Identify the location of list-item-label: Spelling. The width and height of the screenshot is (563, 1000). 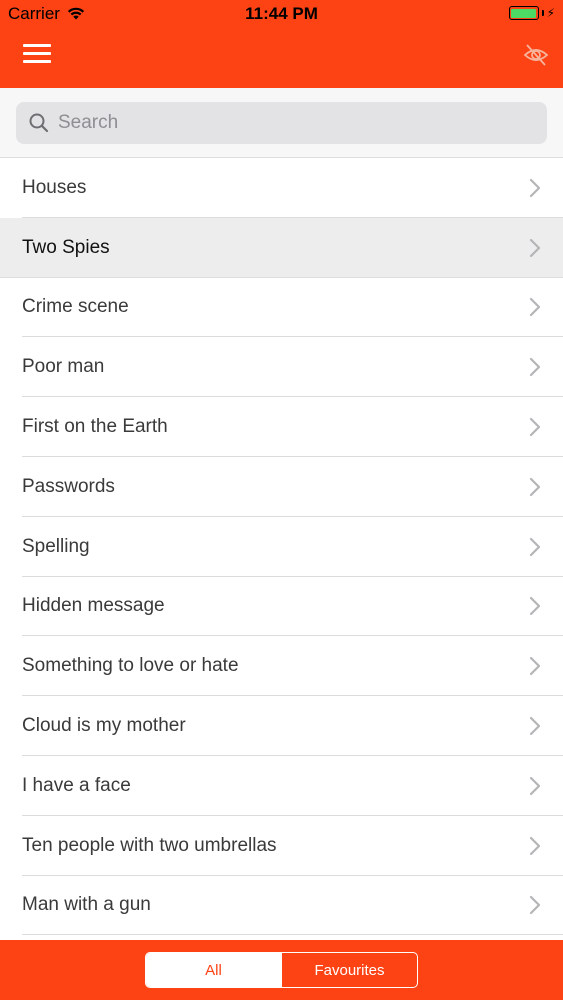
(56, 546).